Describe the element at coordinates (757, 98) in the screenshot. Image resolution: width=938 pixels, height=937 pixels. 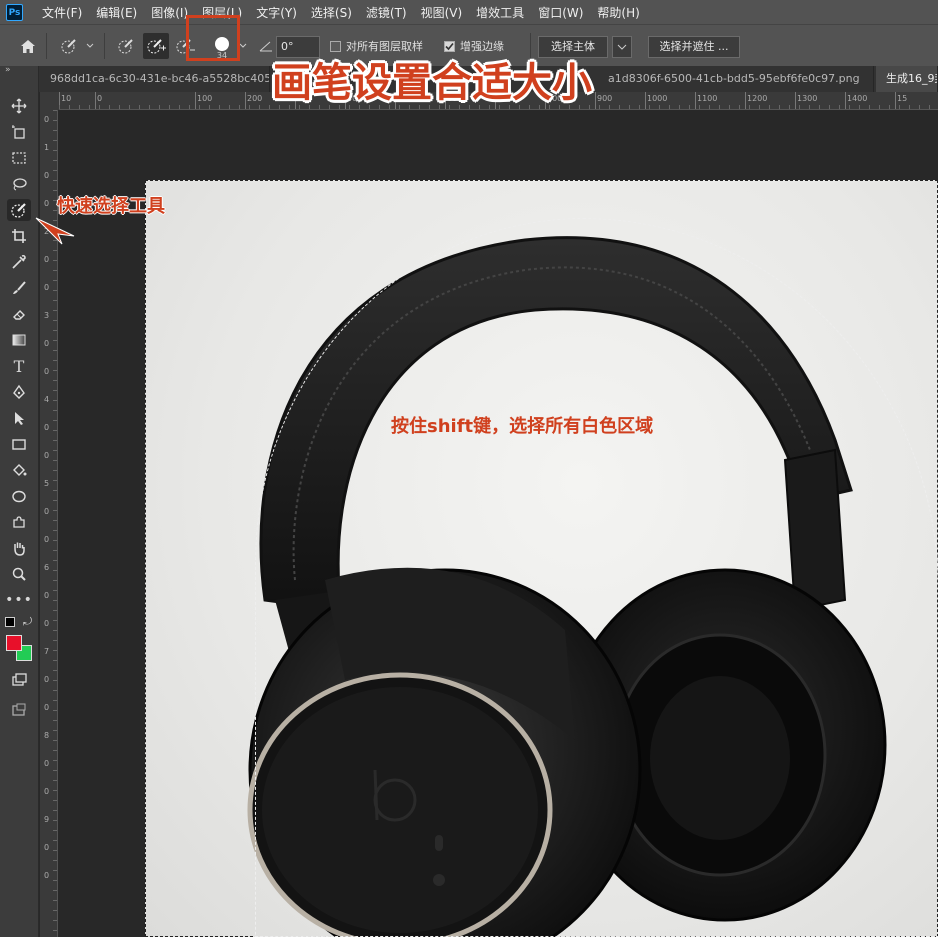
I see `h-ruler-label: 1200` at that location.